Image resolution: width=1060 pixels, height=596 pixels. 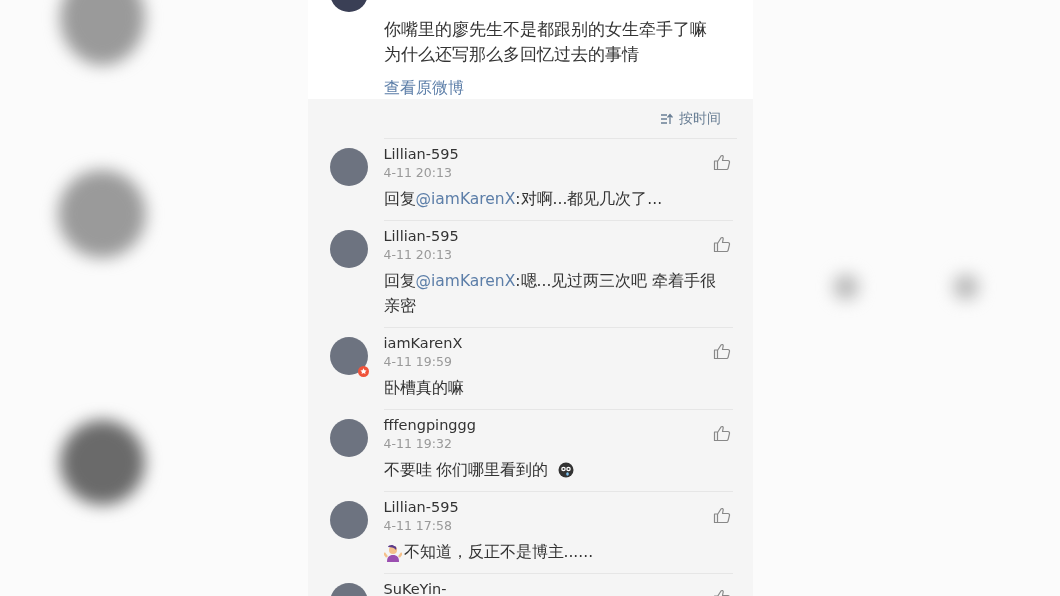 I want to click on comment-time: 4-11 17:58, so click(x=418, y=526).